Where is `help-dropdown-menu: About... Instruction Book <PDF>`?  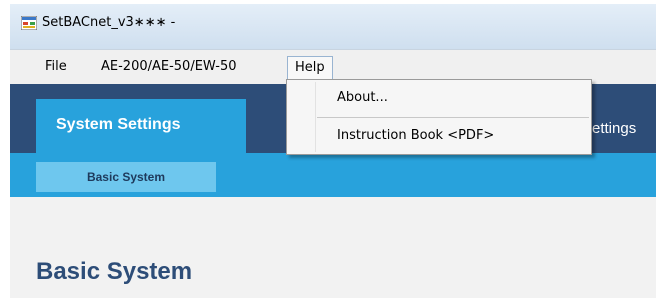 help-dropdown-menu: About... Instruction Book <PDF> is located at coordinates (439, 117).